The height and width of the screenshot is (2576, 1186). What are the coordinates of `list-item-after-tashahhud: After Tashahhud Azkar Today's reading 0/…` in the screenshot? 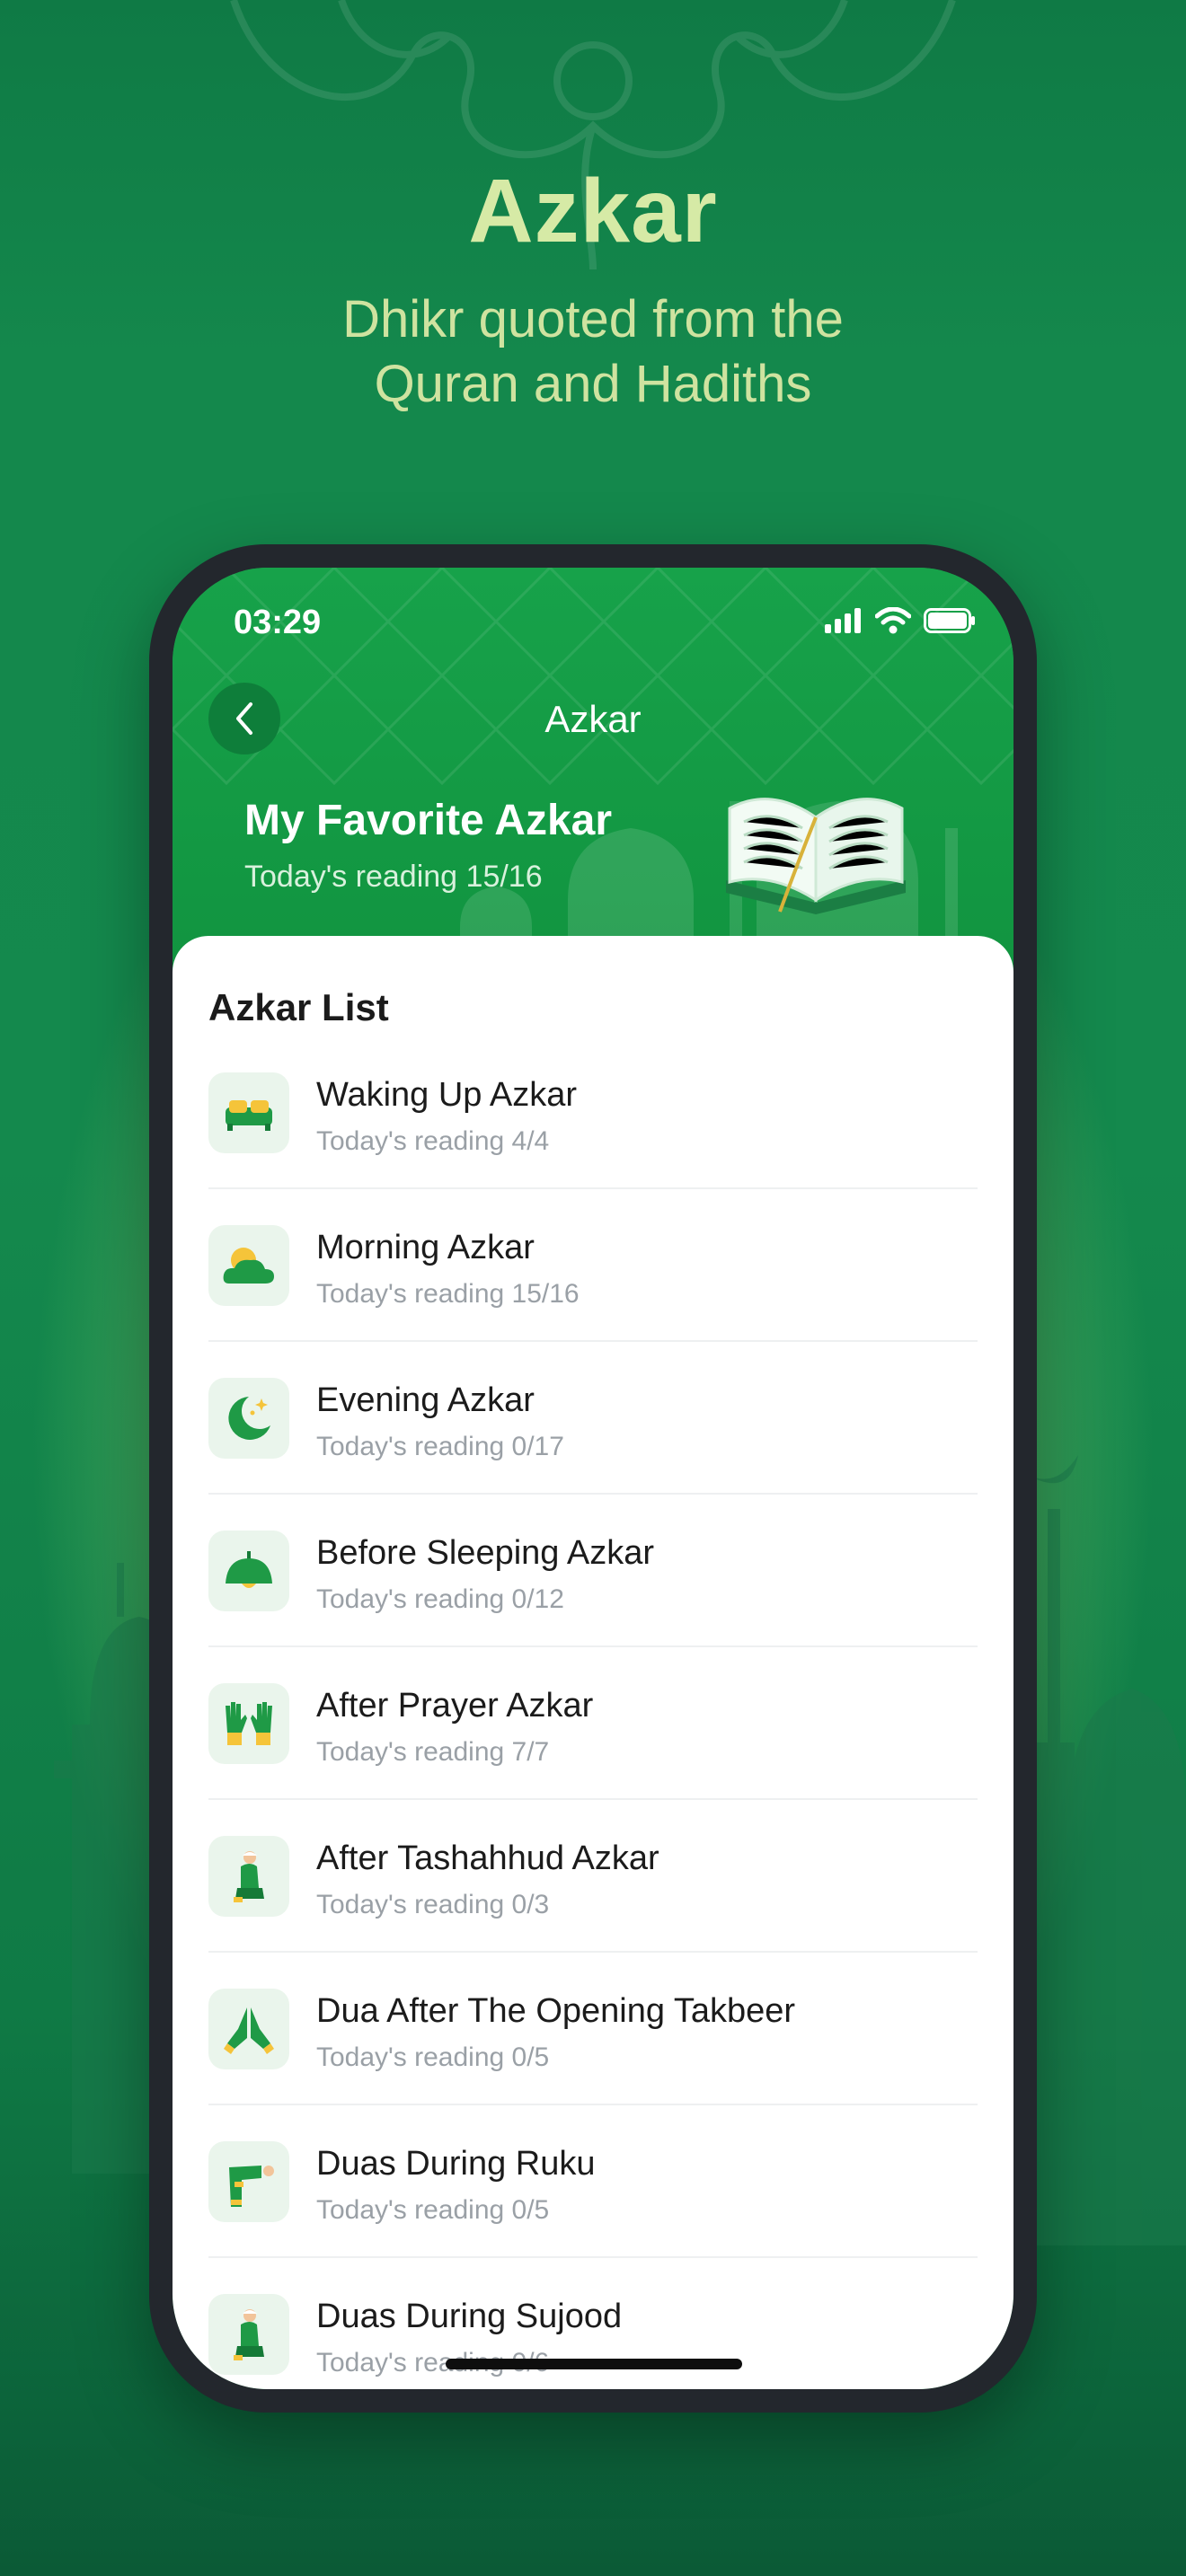 It's located at (593, 1912).